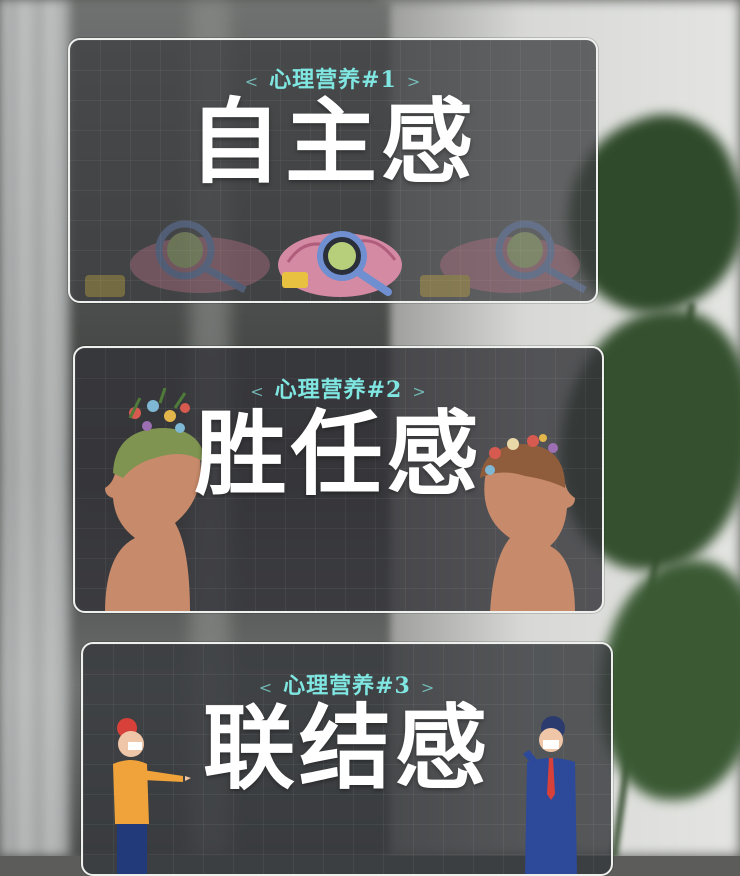  I want to click on card-title: 联结感, so click(346, 748).